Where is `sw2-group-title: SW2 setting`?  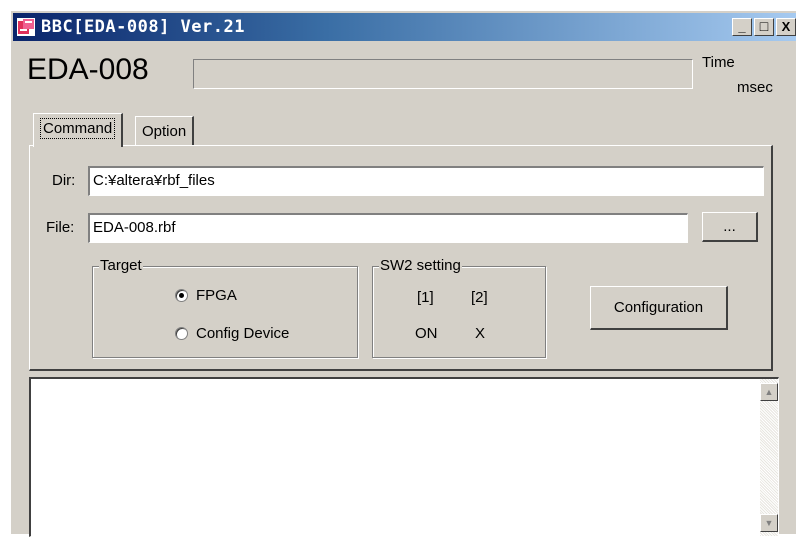 sw2-group-title: SW2 setting is located at coordinates (420, 265).